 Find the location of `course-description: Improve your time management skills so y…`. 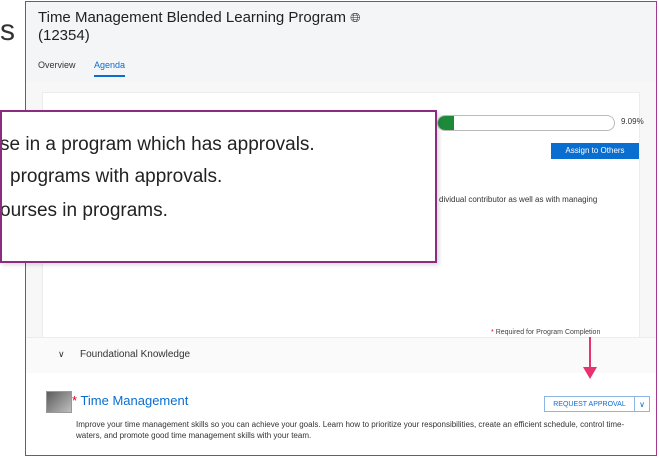

course-description: Improve your time management skills so y… is located at coordinates (350, 430).